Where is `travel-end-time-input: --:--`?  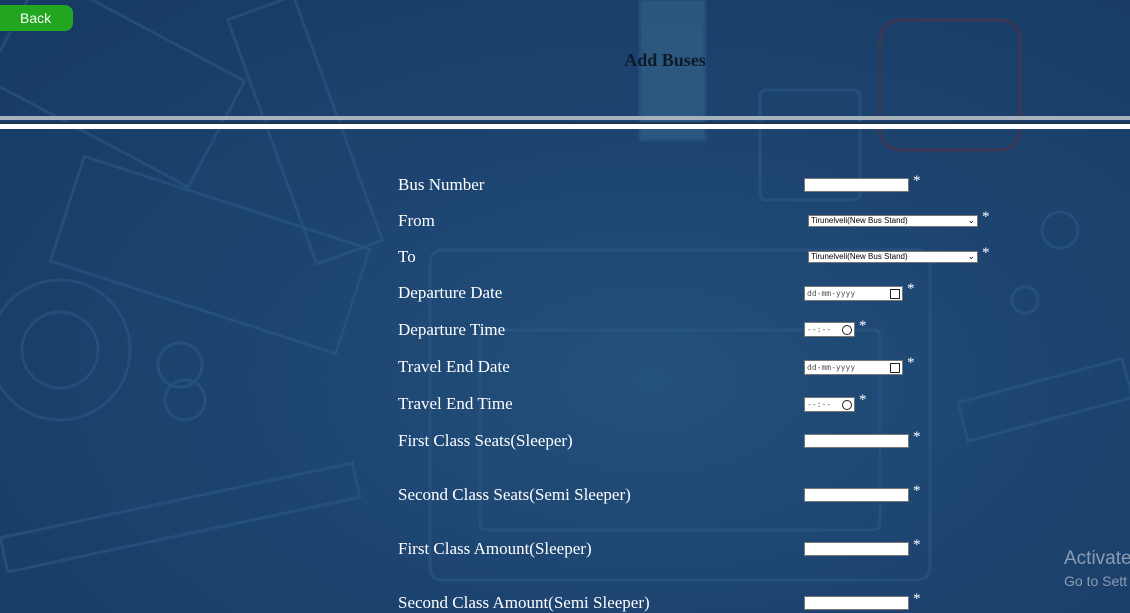
travel-end-time-input: --:-- is located at coordinates (829, 404).